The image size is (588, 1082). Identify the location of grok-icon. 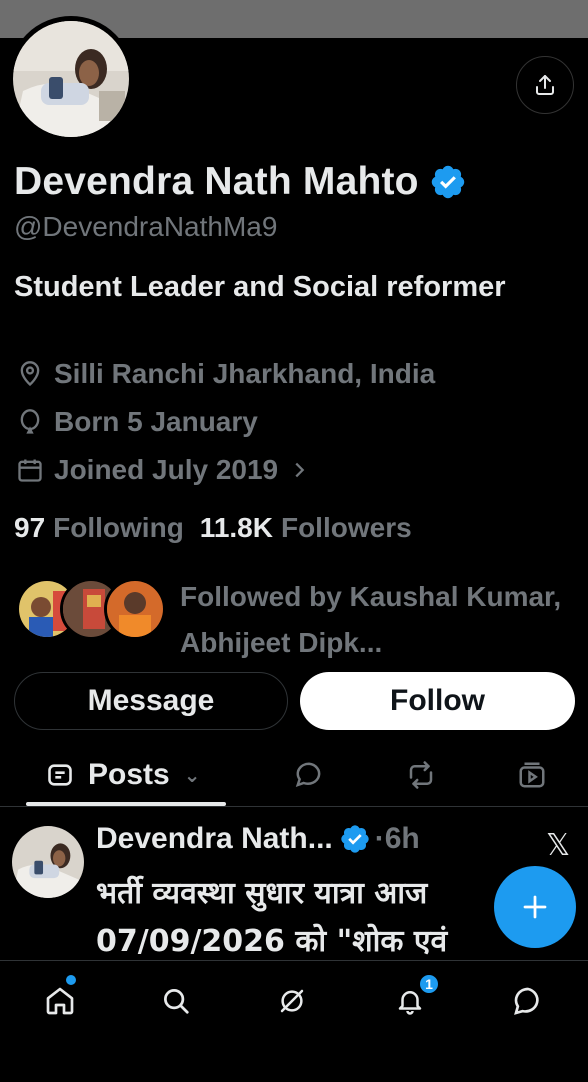
(292, 1001).